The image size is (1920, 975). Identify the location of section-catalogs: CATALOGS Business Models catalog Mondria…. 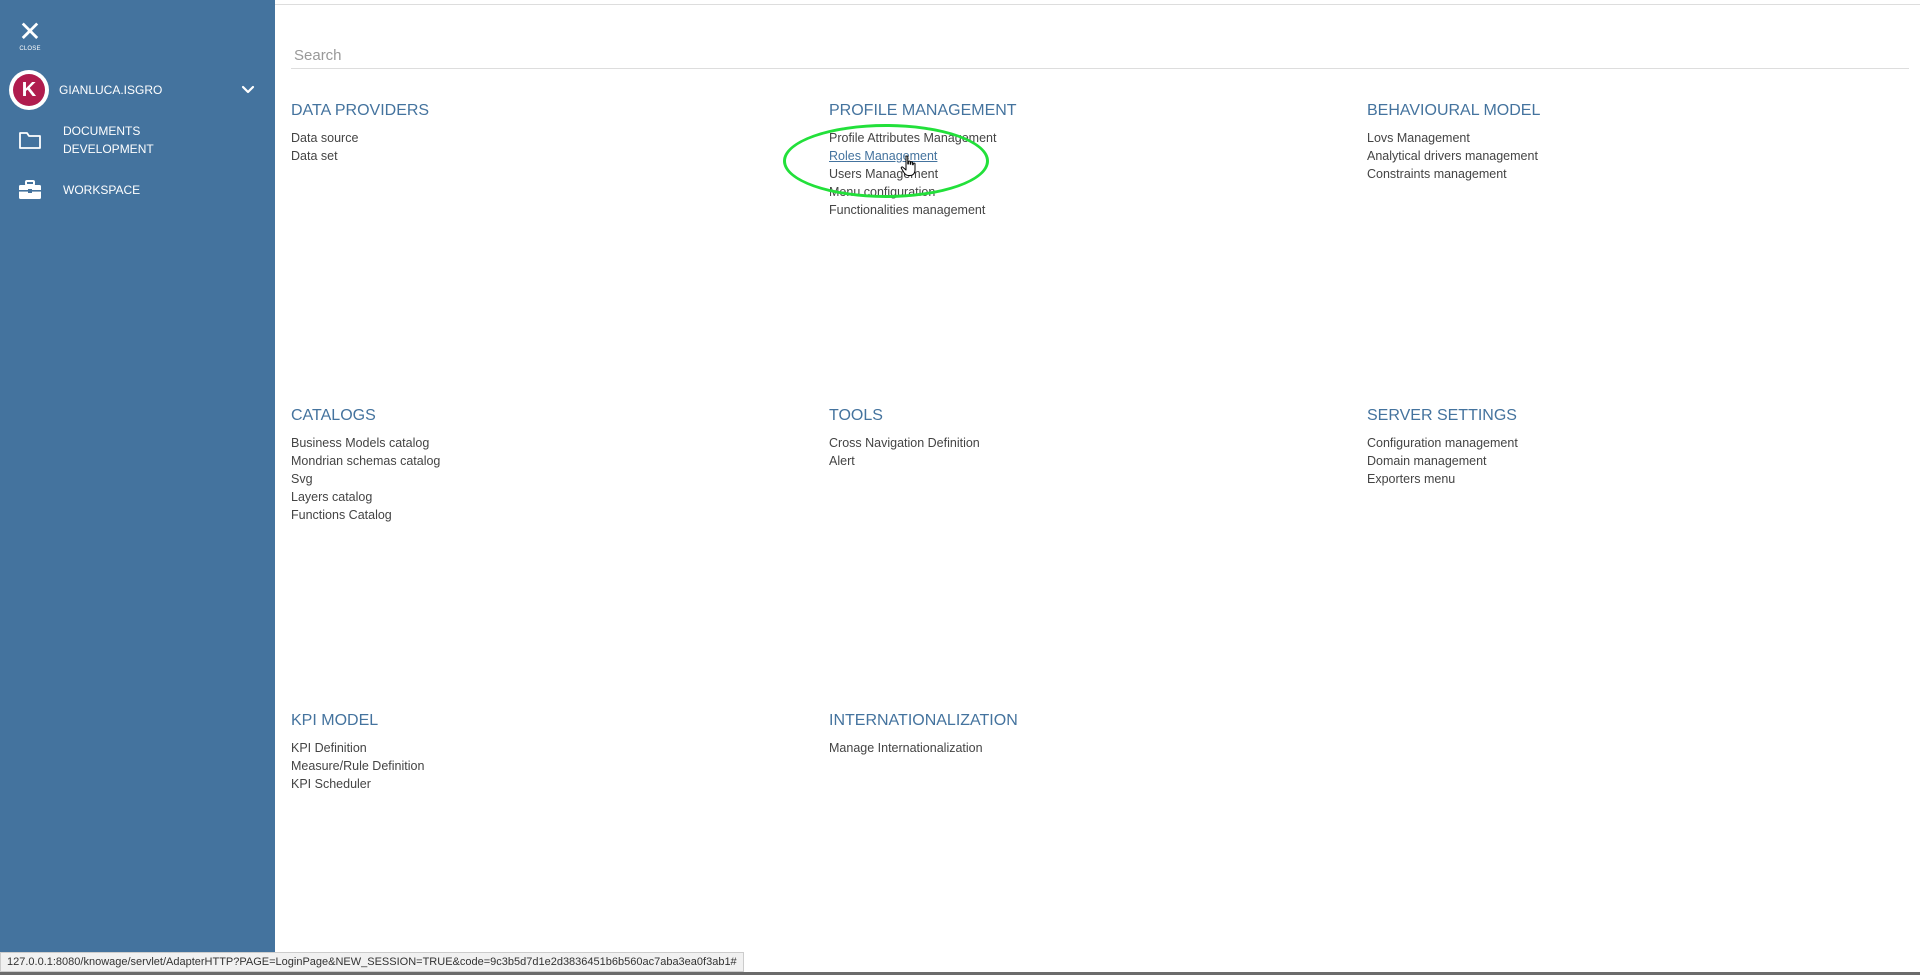
(541, 465).